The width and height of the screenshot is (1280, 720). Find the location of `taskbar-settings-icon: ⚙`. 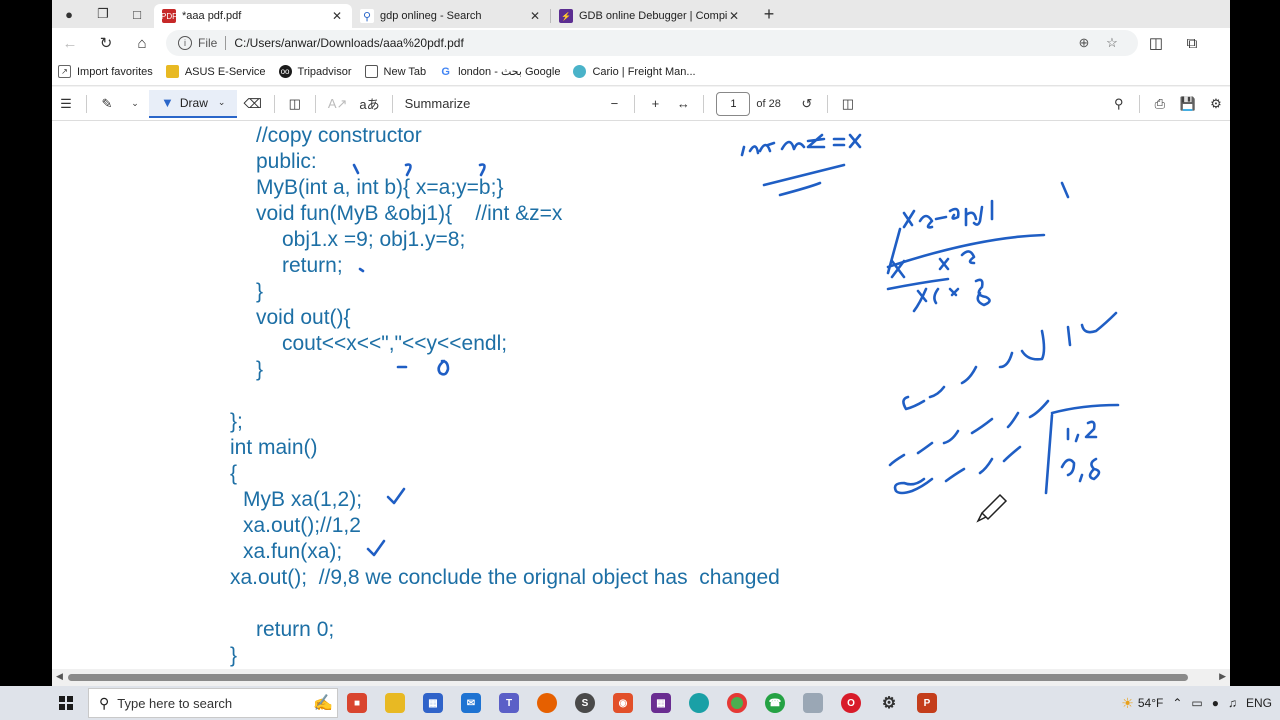

taskbar-settings-icon: ⚙ is located at coordinates (889, 703).